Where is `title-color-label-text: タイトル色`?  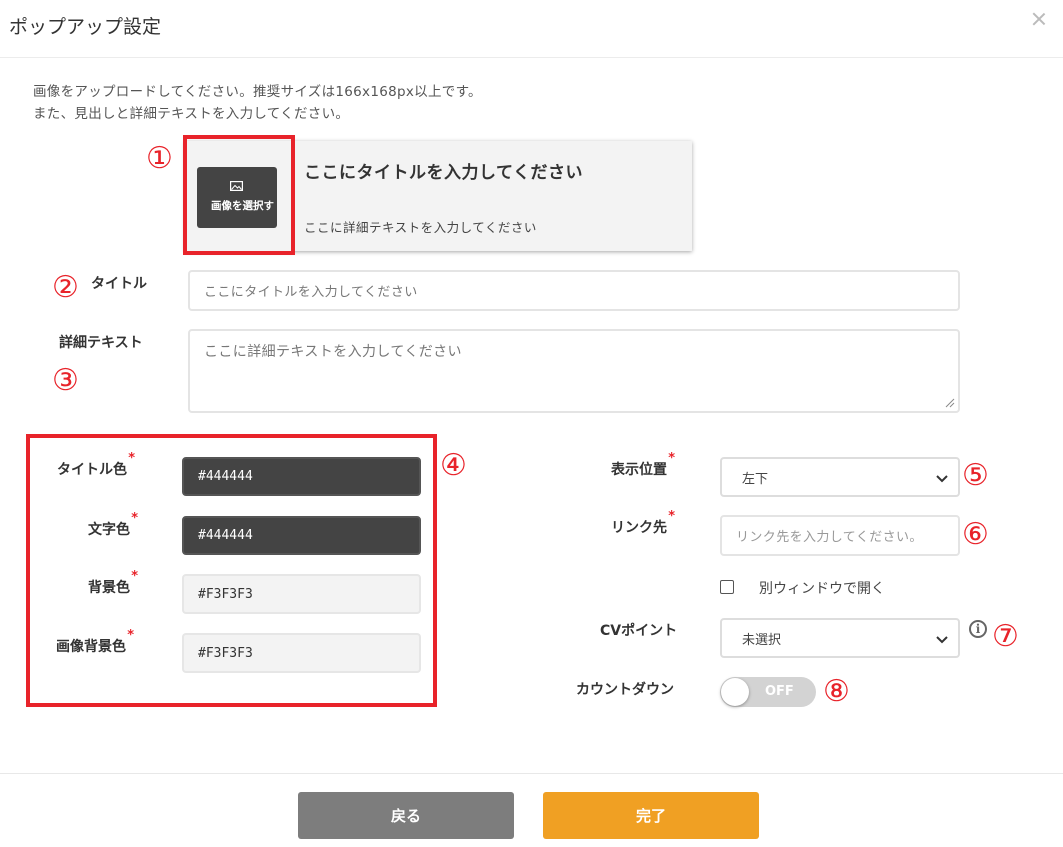
title-color-label-text: タイトル色 is located at coordinates (92, 470).